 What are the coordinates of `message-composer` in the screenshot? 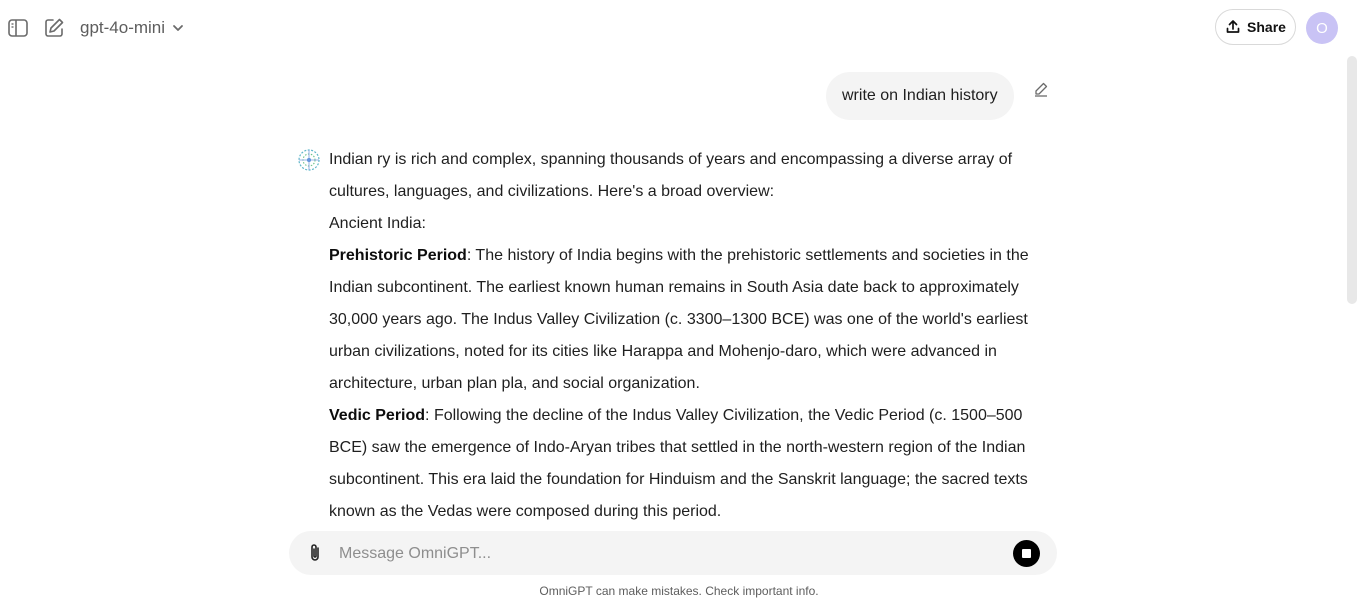 It's located at (673, 553).